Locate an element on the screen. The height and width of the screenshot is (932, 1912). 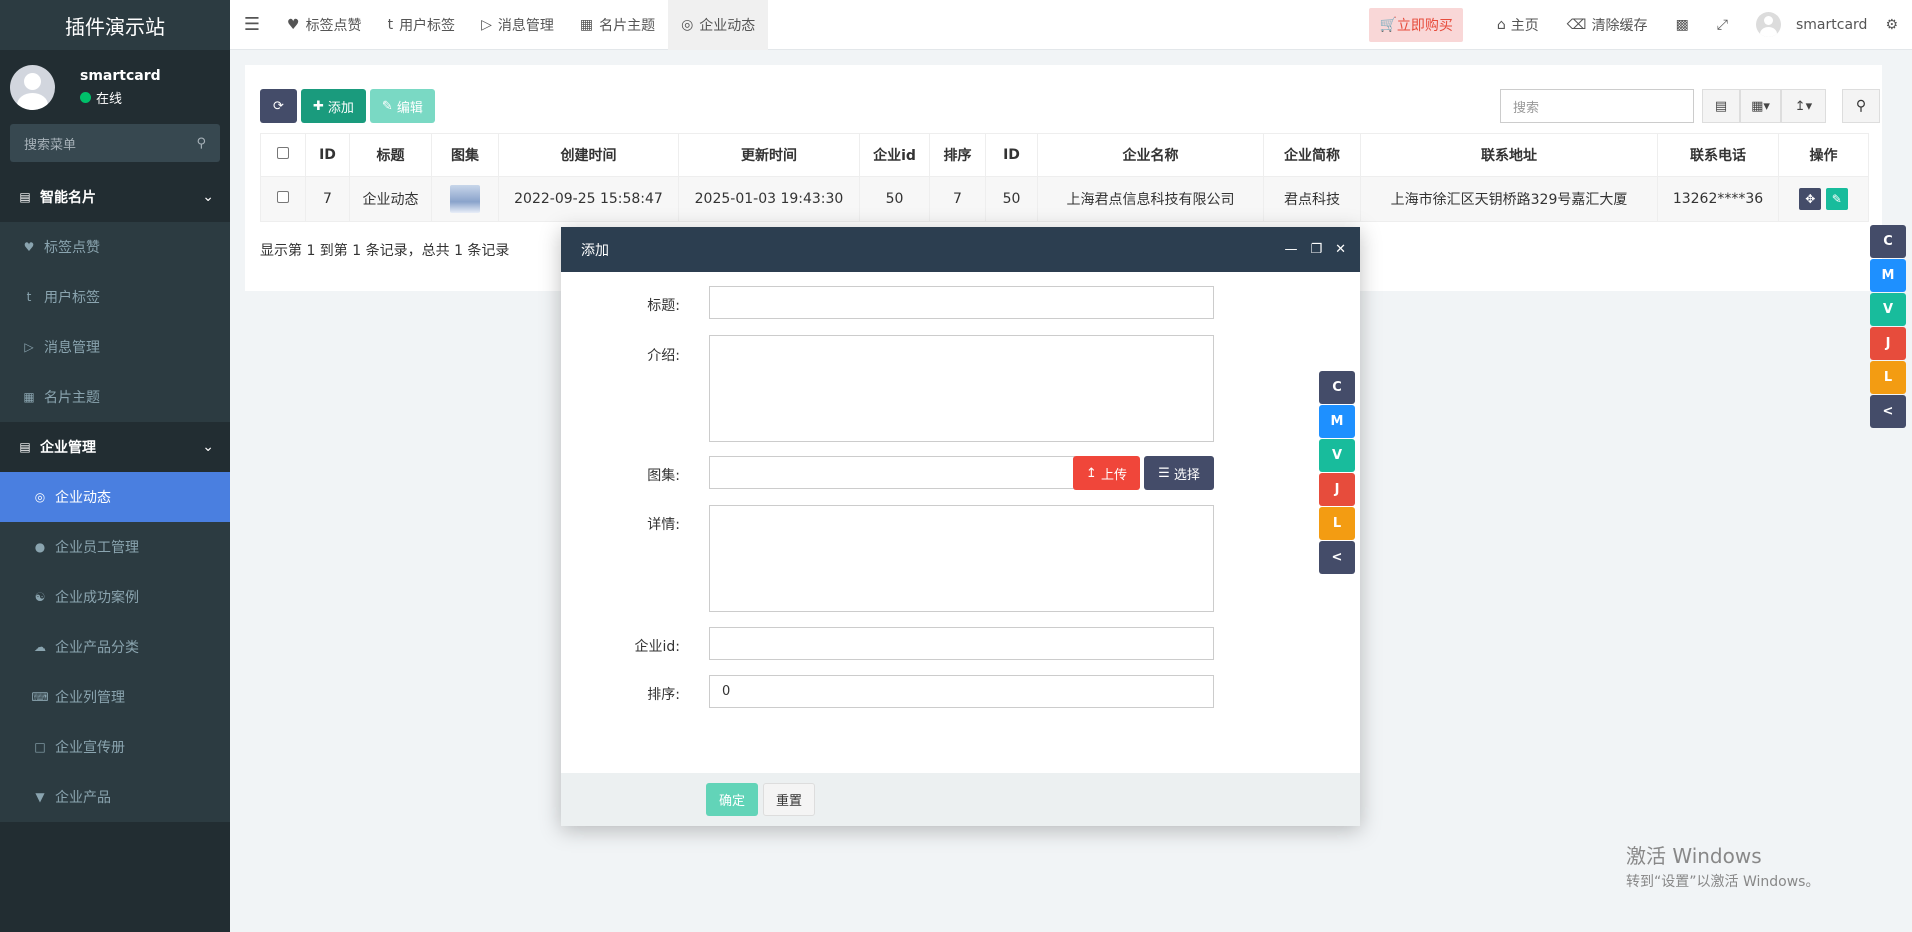
sidebar-item-label: 企业成功案例 is located at coordinates (97, 598).